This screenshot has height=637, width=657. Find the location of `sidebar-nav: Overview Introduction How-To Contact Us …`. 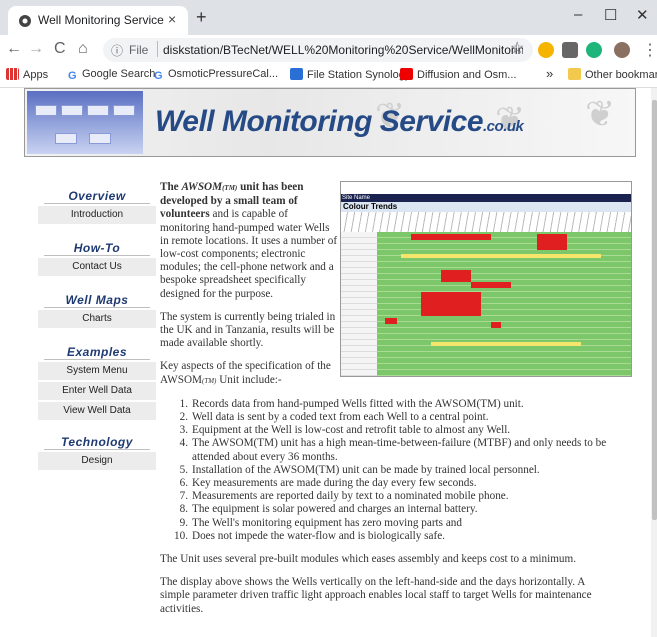

sidebar-nav: Overview Introduction How-To Contact Us … is located at coordinates (97, 329).